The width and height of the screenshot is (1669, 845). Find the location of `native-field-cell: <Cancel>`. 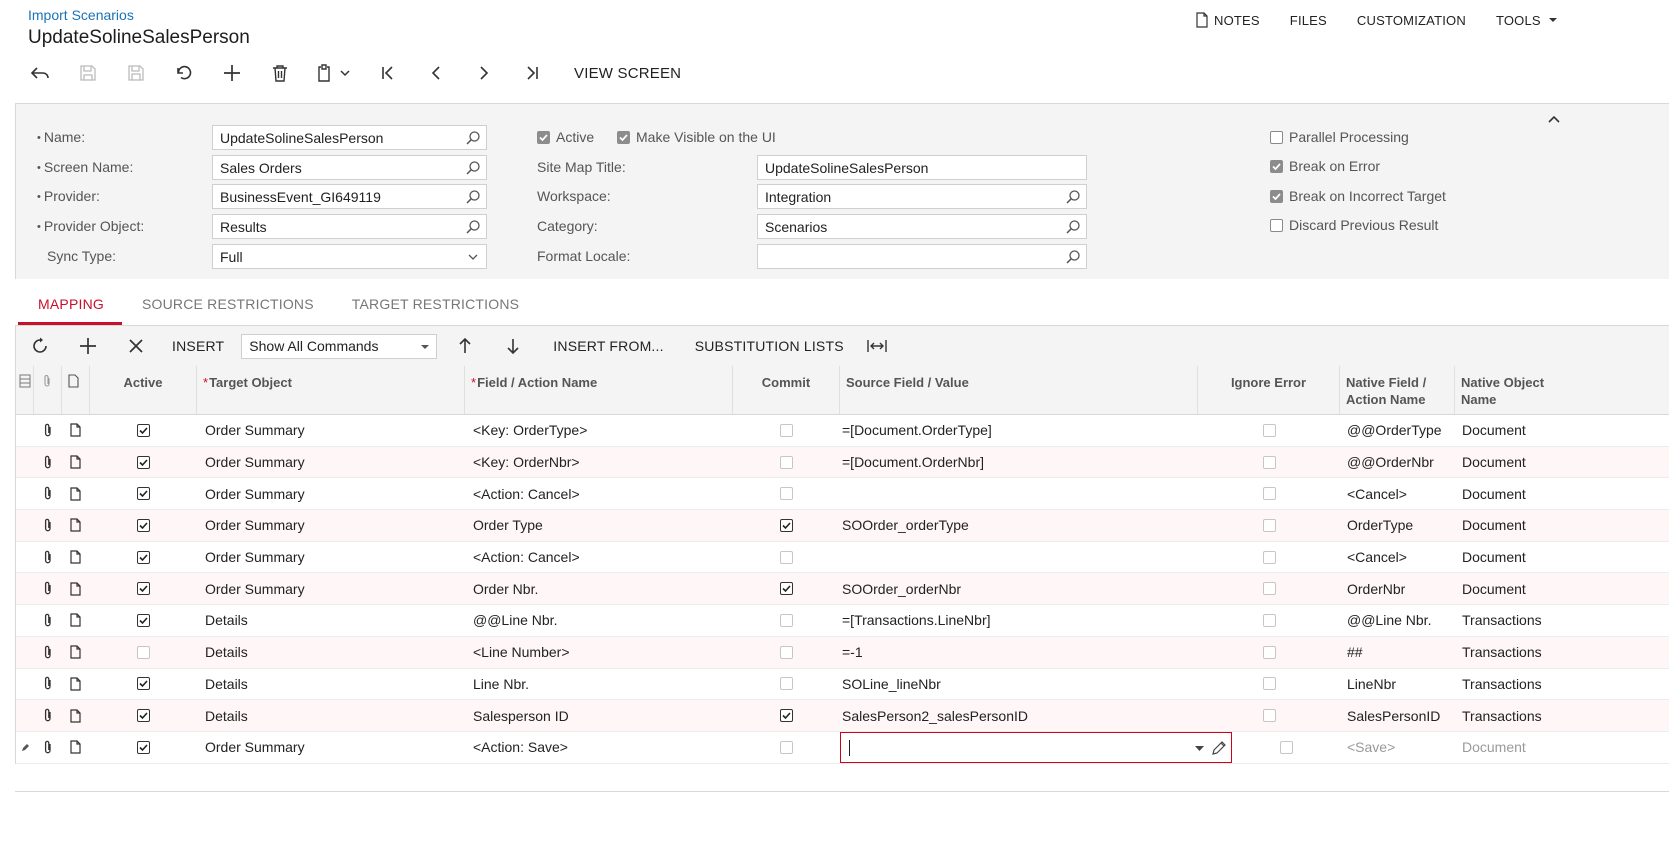

native-field-cell: <Cancel> is located at coordinates (1397, 493).